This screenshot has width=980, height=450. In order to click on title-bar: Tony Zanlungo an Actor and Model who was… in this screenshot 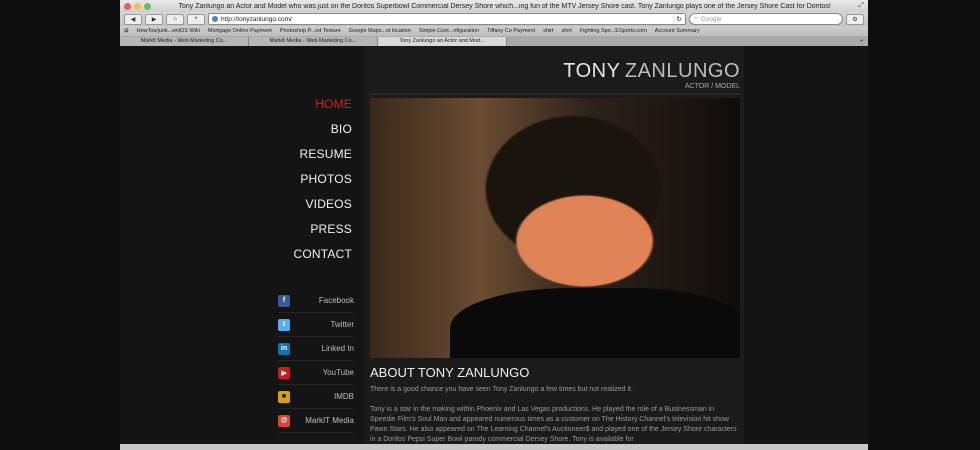, I will do `click(494, 6)`.